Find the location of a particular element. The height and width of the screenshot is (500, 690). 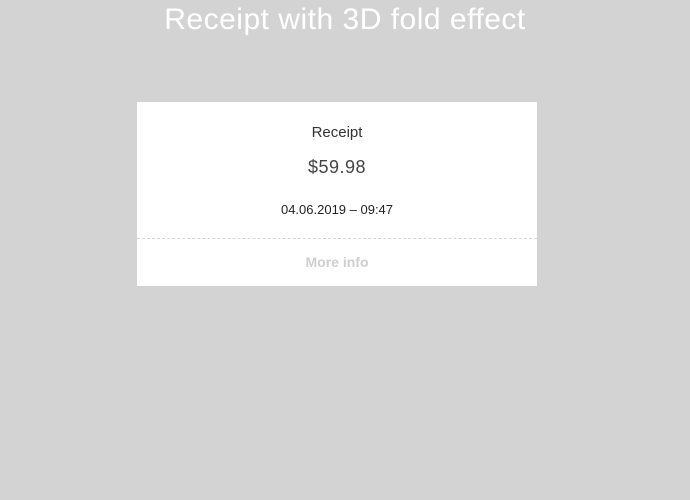

receipt-label: Receipt is located at coordinates (337, 132).